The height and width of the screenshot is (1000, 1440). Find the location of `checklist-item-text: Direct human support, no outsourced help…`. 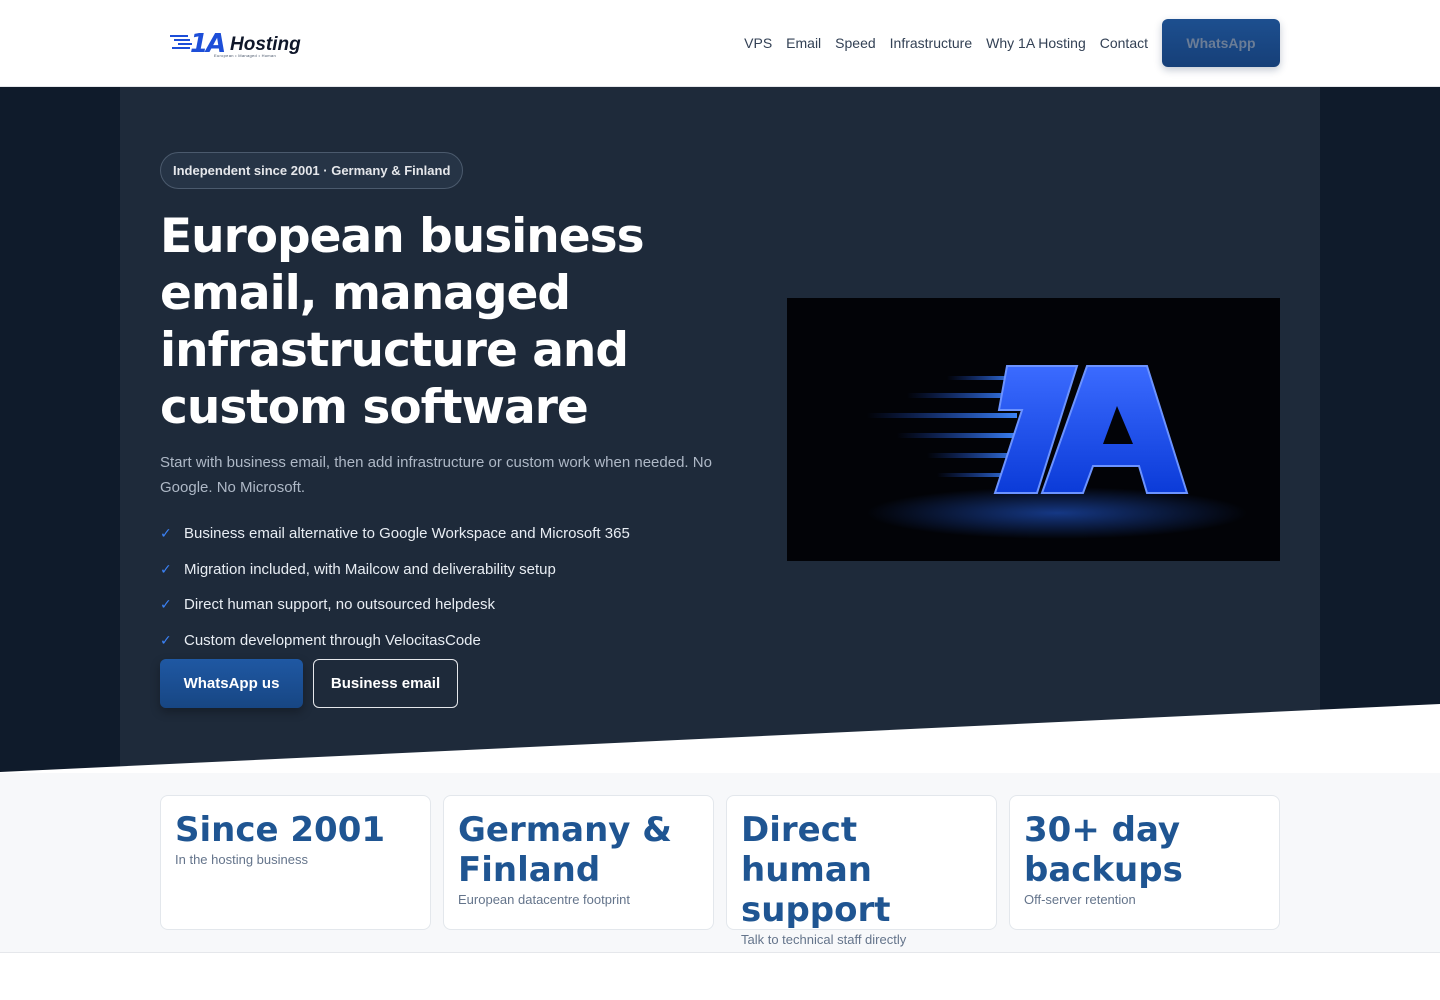

checklist-item-text: Direct human support, no outsourced help… is located at coordinates (340, 605).